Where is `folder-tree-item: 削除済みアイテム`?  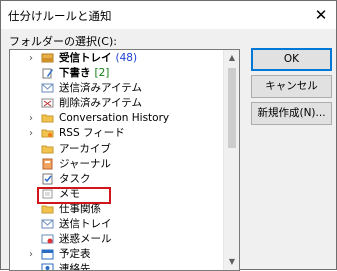 folder-tree-item: 削除済みアイテム is located at coordinates (117, 103).